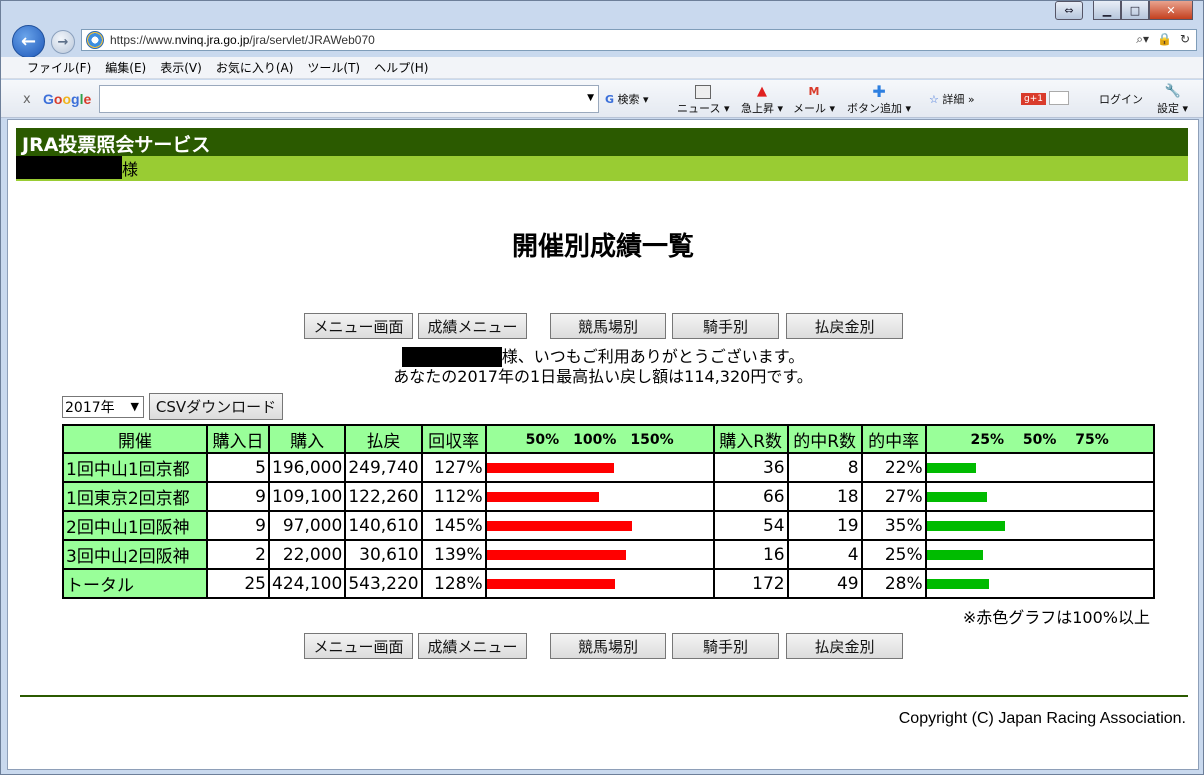 The width and height of the screenshot is (1204, 775). I want to click on table-row: 1回中山1回京都 5 196,000 249,740 127% 36 8 22%, so click(608, 467).